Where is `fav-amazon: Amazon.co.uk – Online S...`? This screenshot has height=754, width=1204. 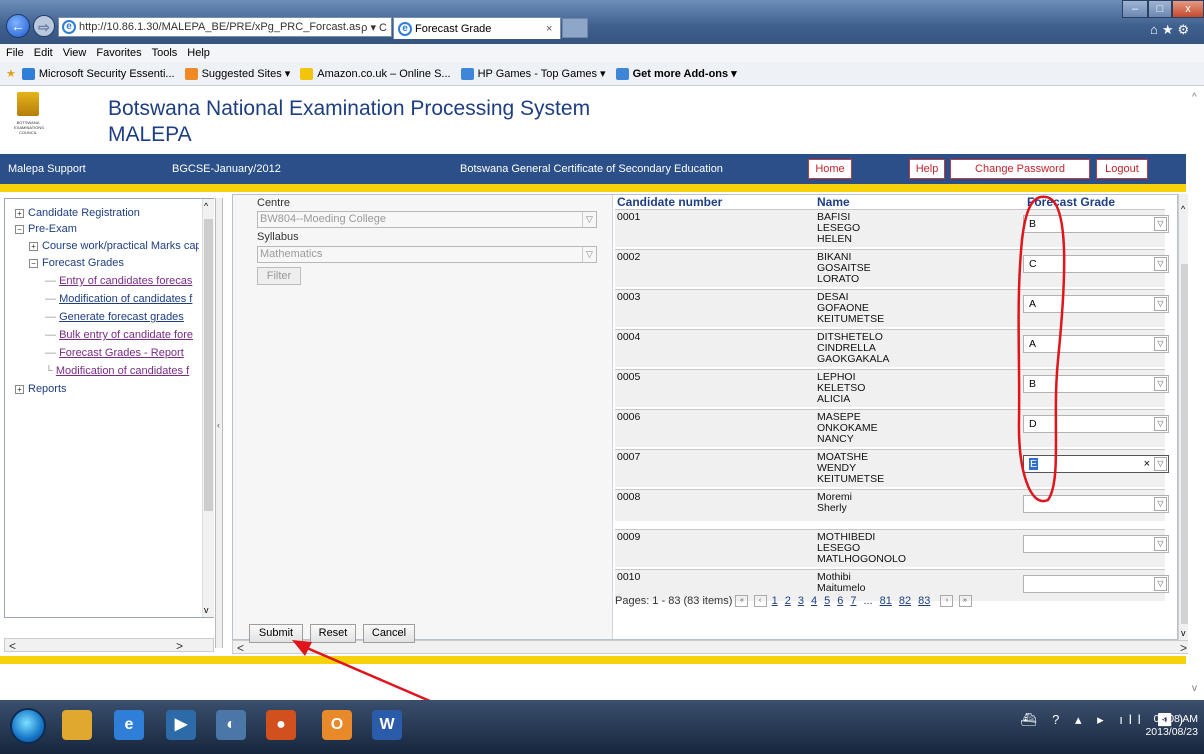
fav-amazon: Amazon.co.uk – Online S... is located at coordinates (375, 73).